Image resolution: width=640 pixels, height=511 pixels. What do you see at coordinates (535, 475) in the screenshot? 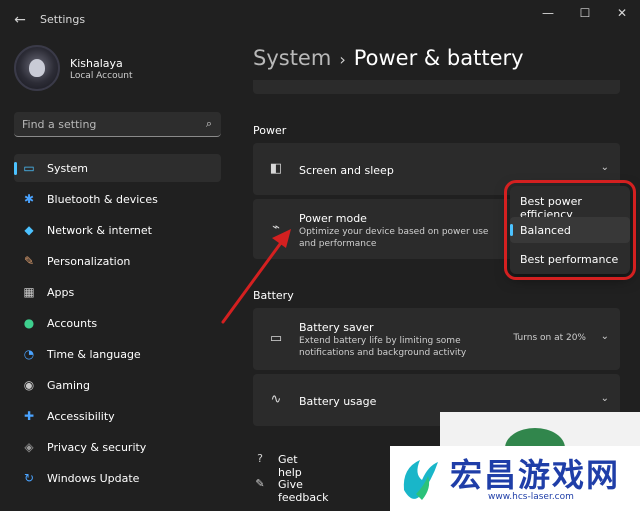
I see `watermark-title: 宏昌游戏网` at bounding box center [535, 475].